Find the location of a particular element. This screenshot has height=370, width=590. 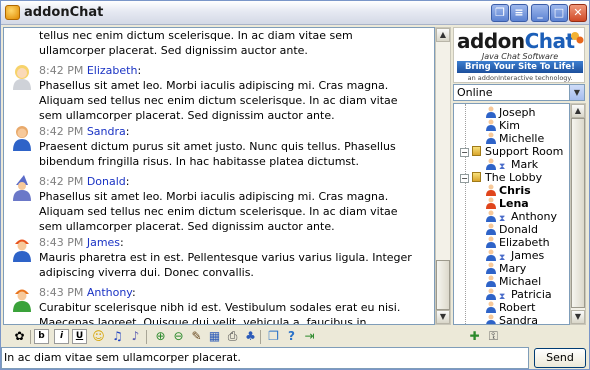

tree-item-label: Mark is located at coordinates (525, 164).